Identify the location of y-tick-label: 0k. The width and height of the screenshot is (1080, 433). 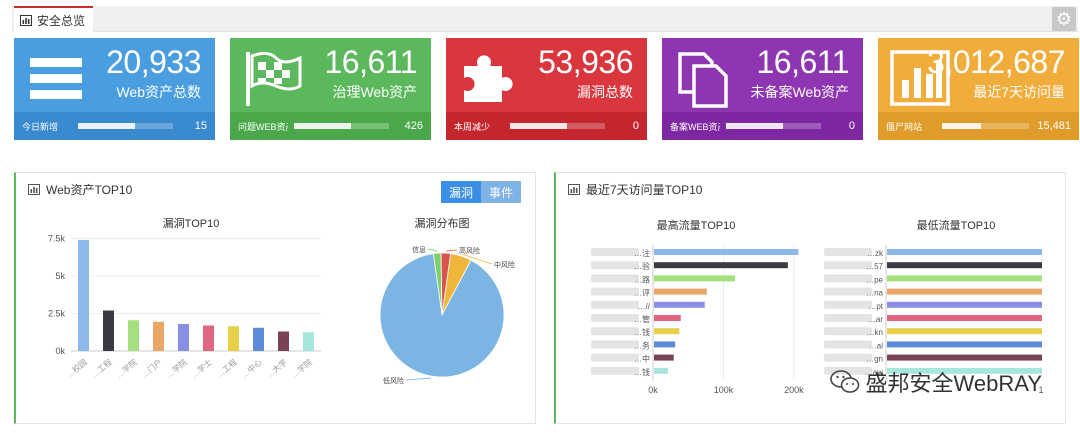
(60, 351).